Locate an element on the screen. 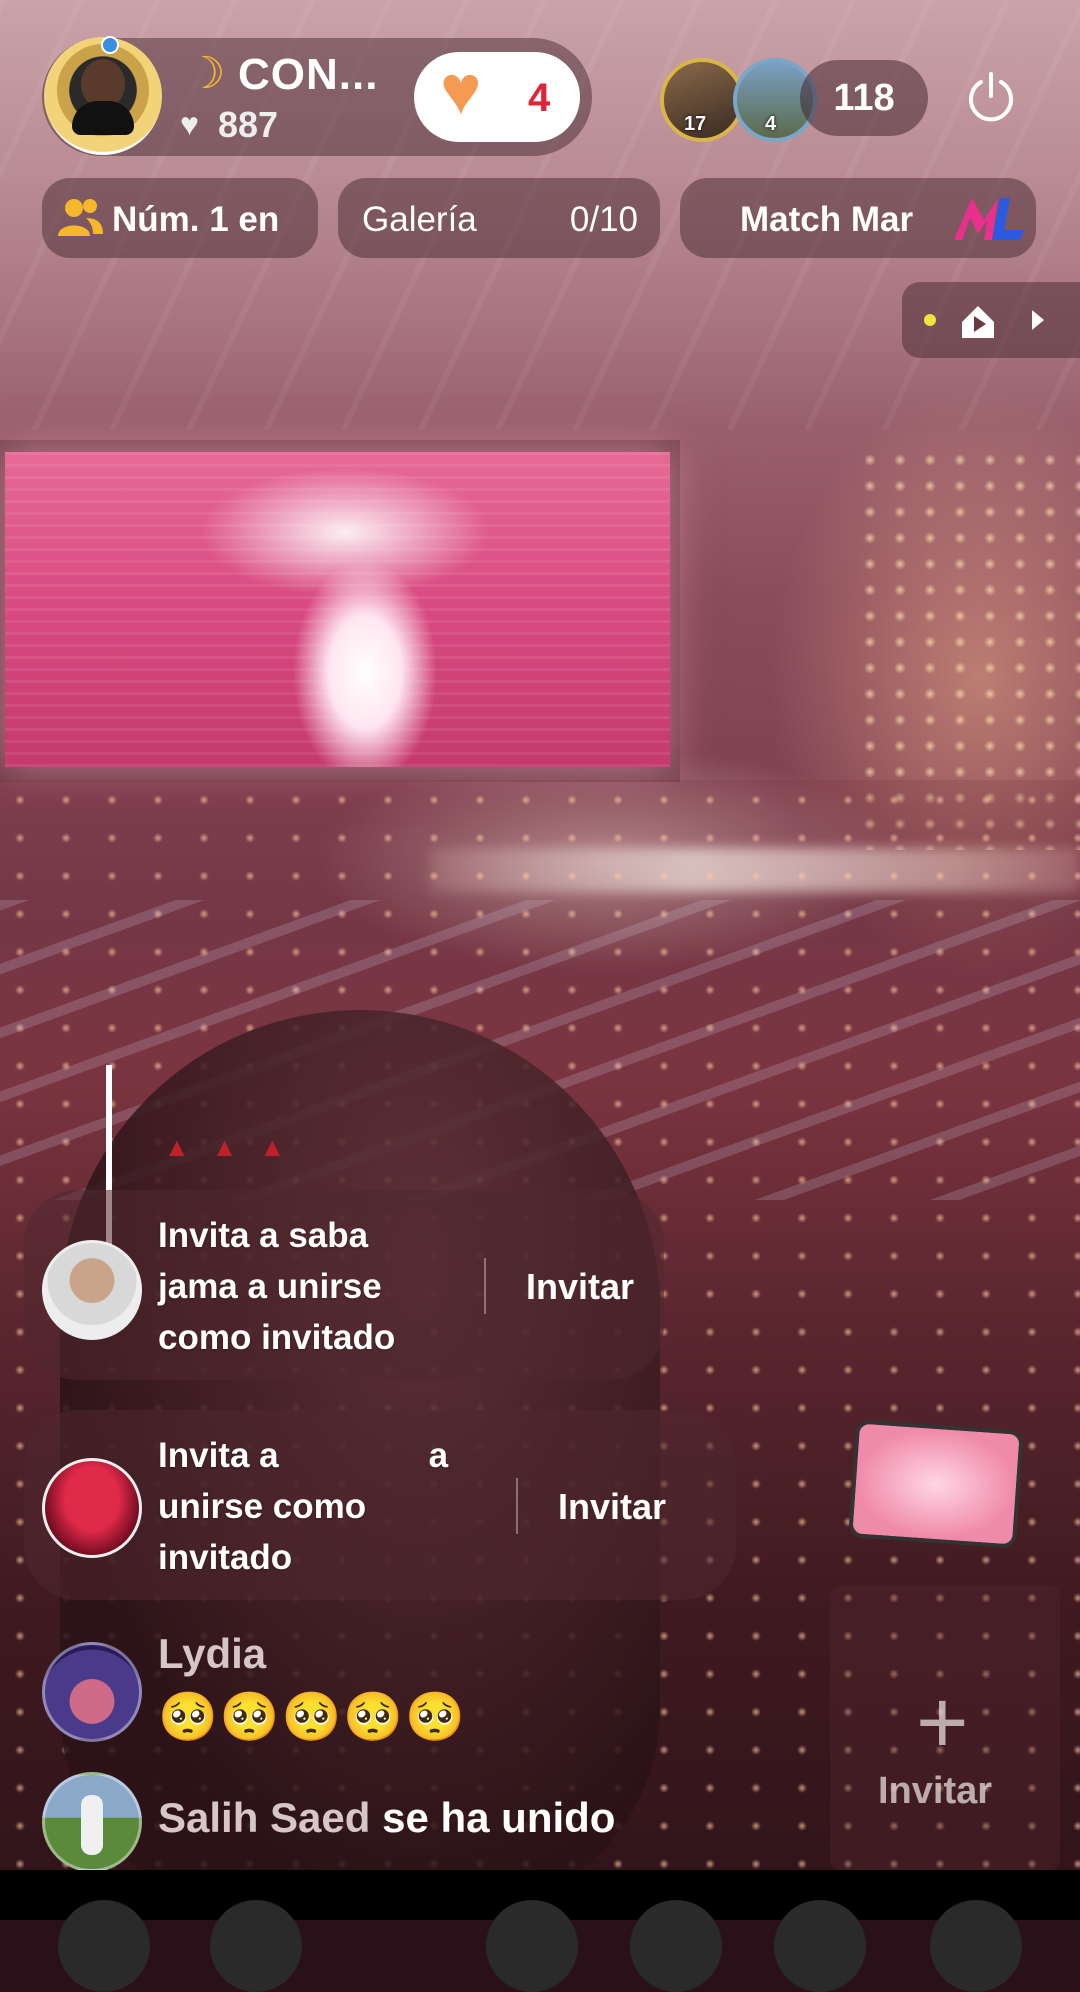 This screenshot has width=1080, height=1992. follow-count: 4 is located at coordinates (539, 98).